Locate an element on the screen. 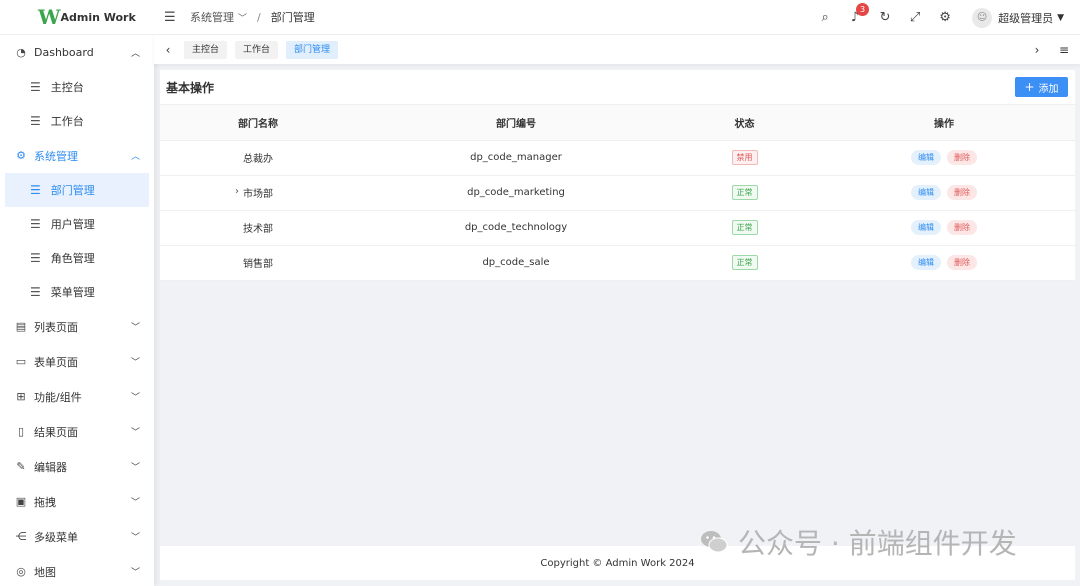 Image resolution: width=1080 pixels, height=586 pixels. settings-gear-icon: ⚙ is located at coordinates (945, 17).